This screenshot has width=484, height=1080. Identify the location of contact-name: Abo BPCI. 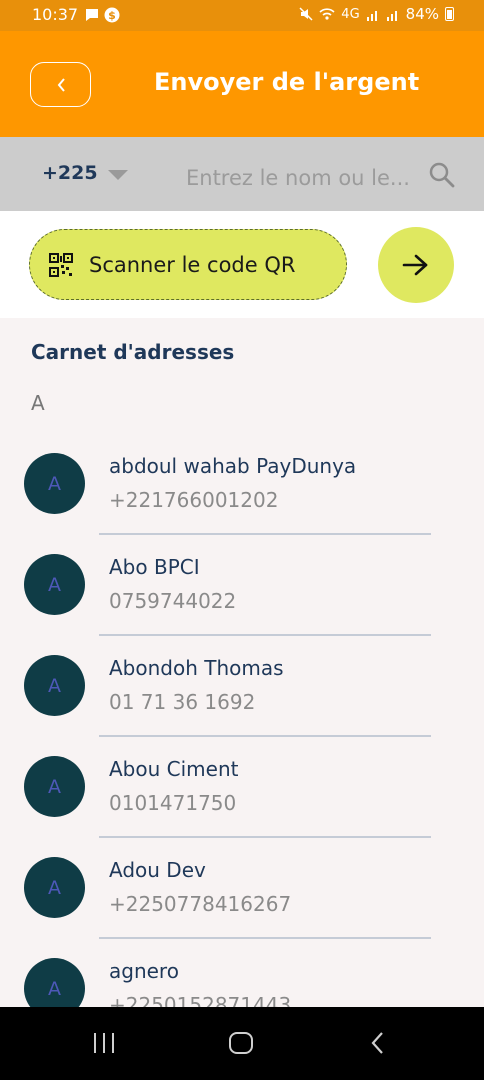
(154, 567).